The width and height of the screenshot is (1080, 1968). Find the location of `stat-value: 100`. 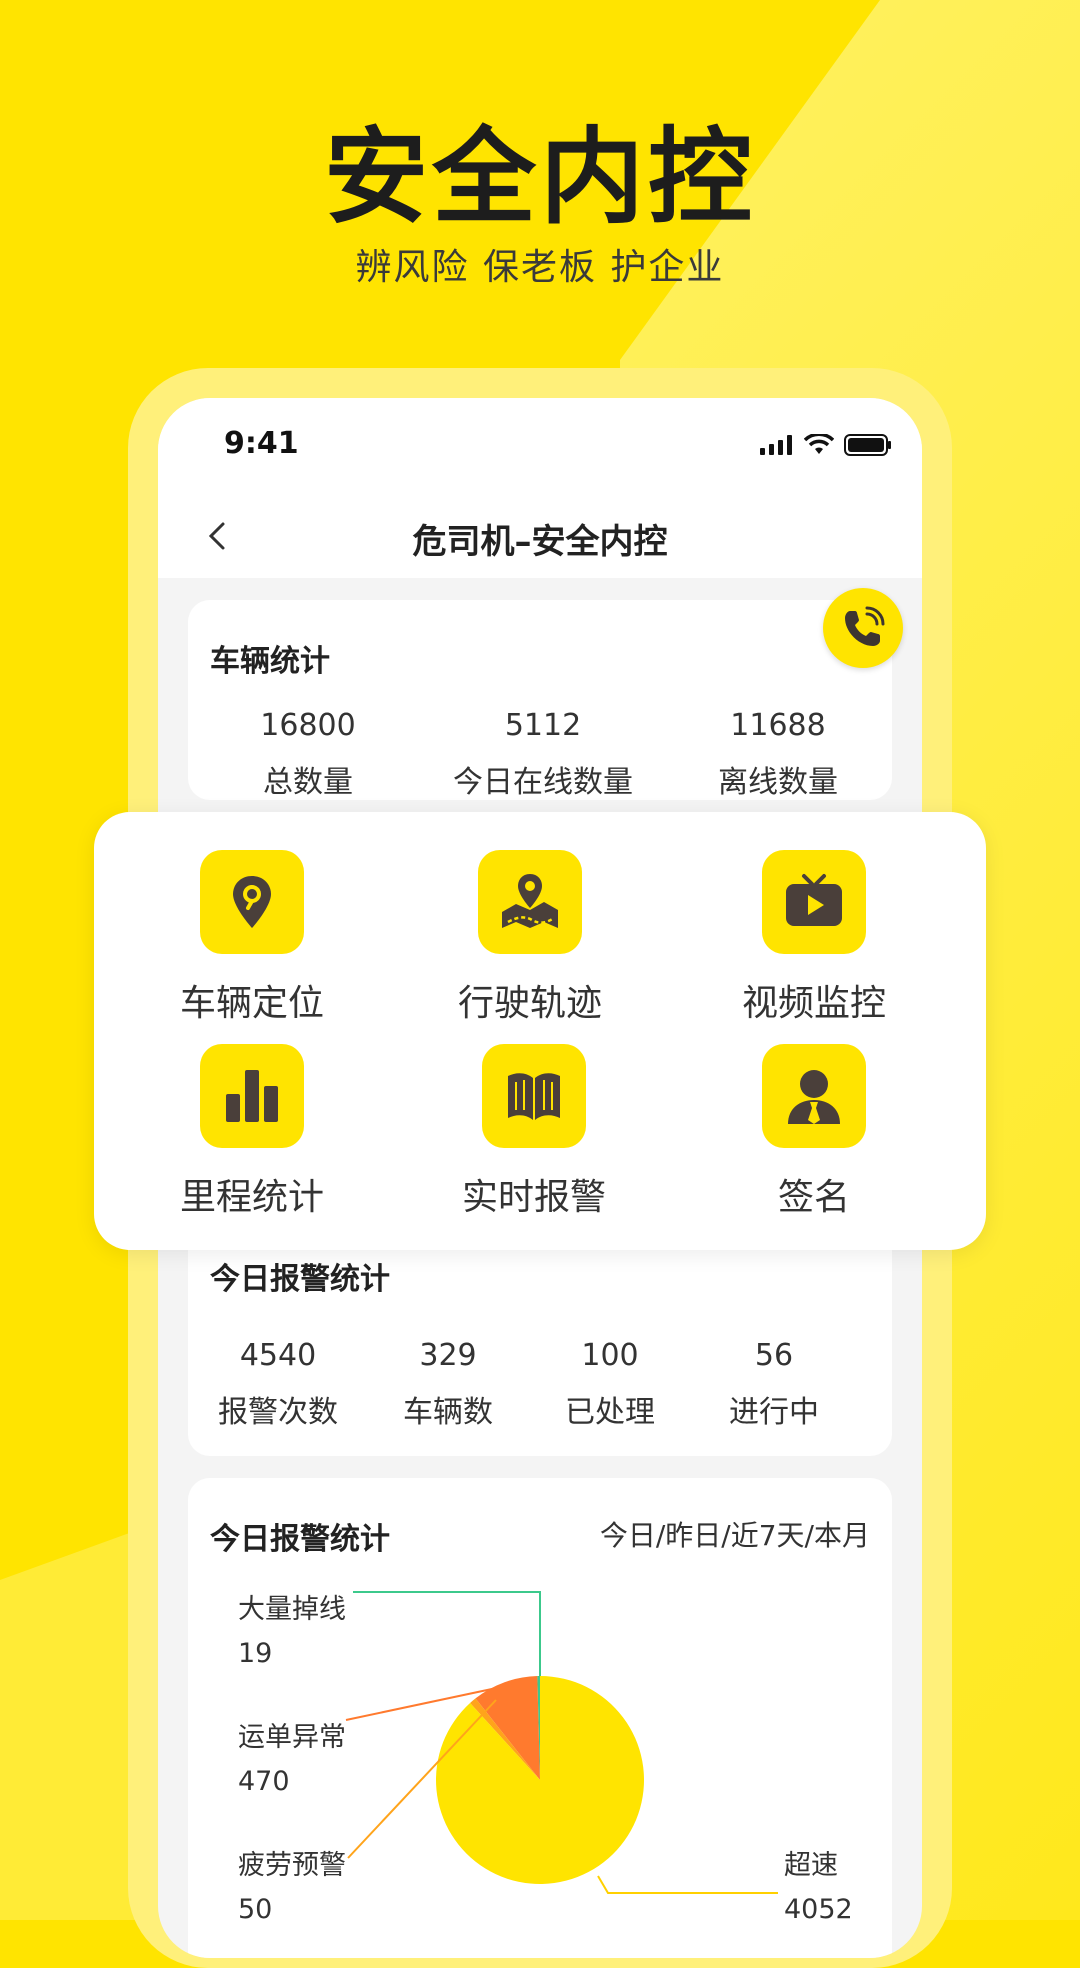

stat-value: 100 is located at coordinates (610, 1355).